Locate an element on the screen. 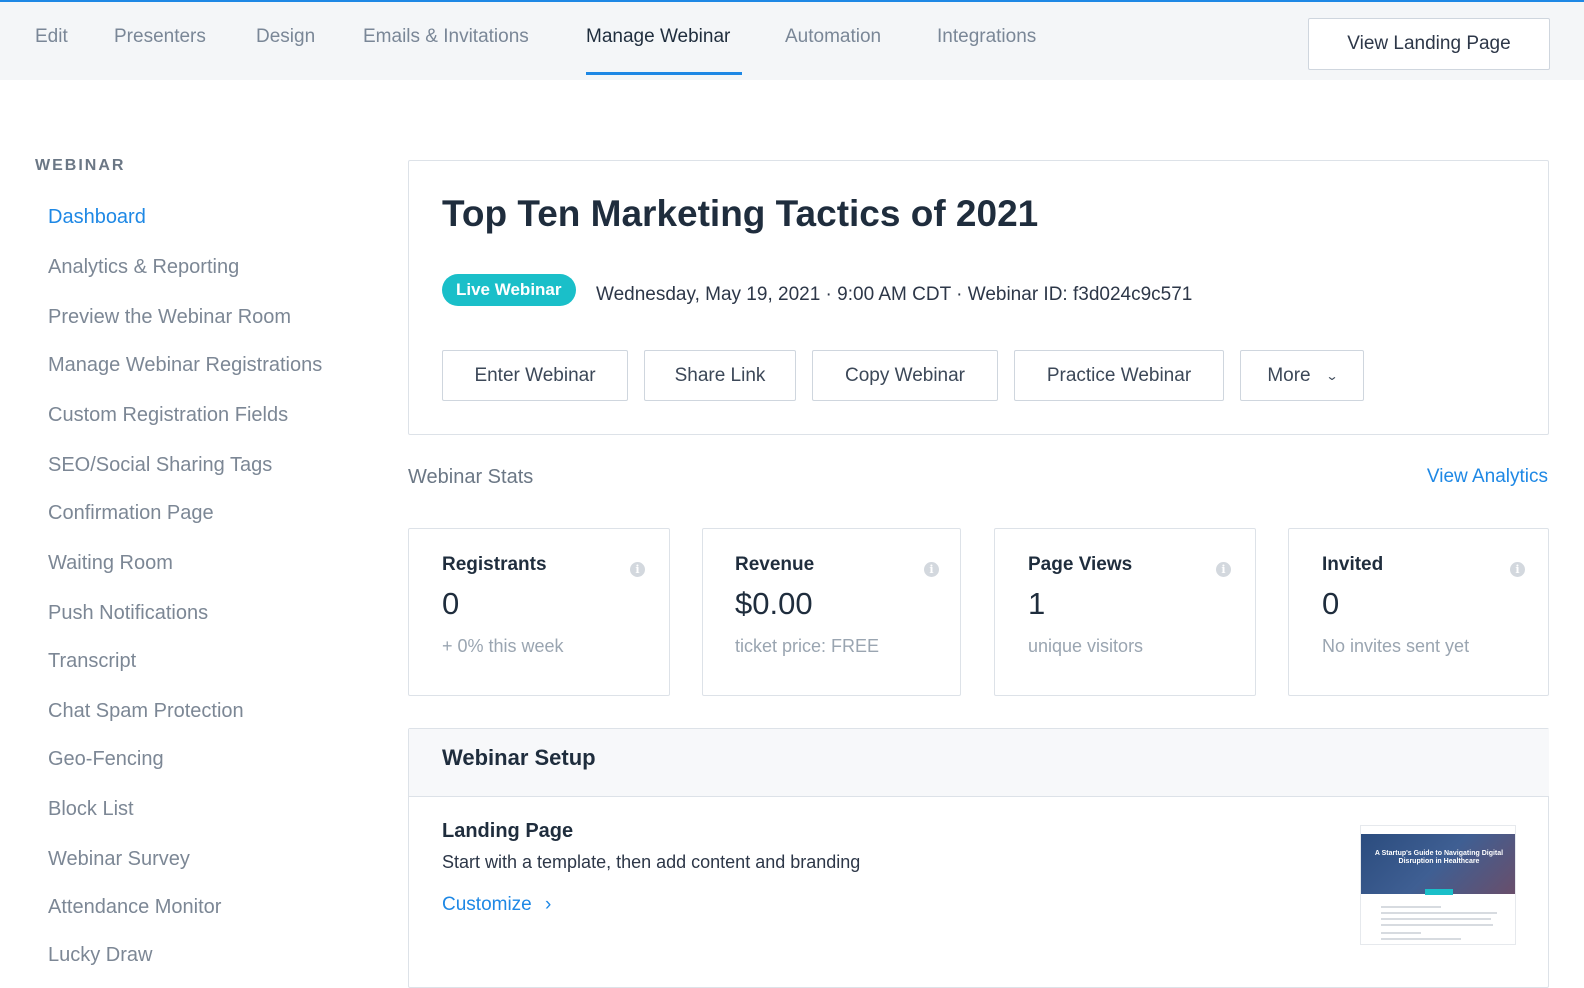 The height and width of the screenshot is (988, 1584). tab-integrations: Integrations is located at coordinates (986, 37).